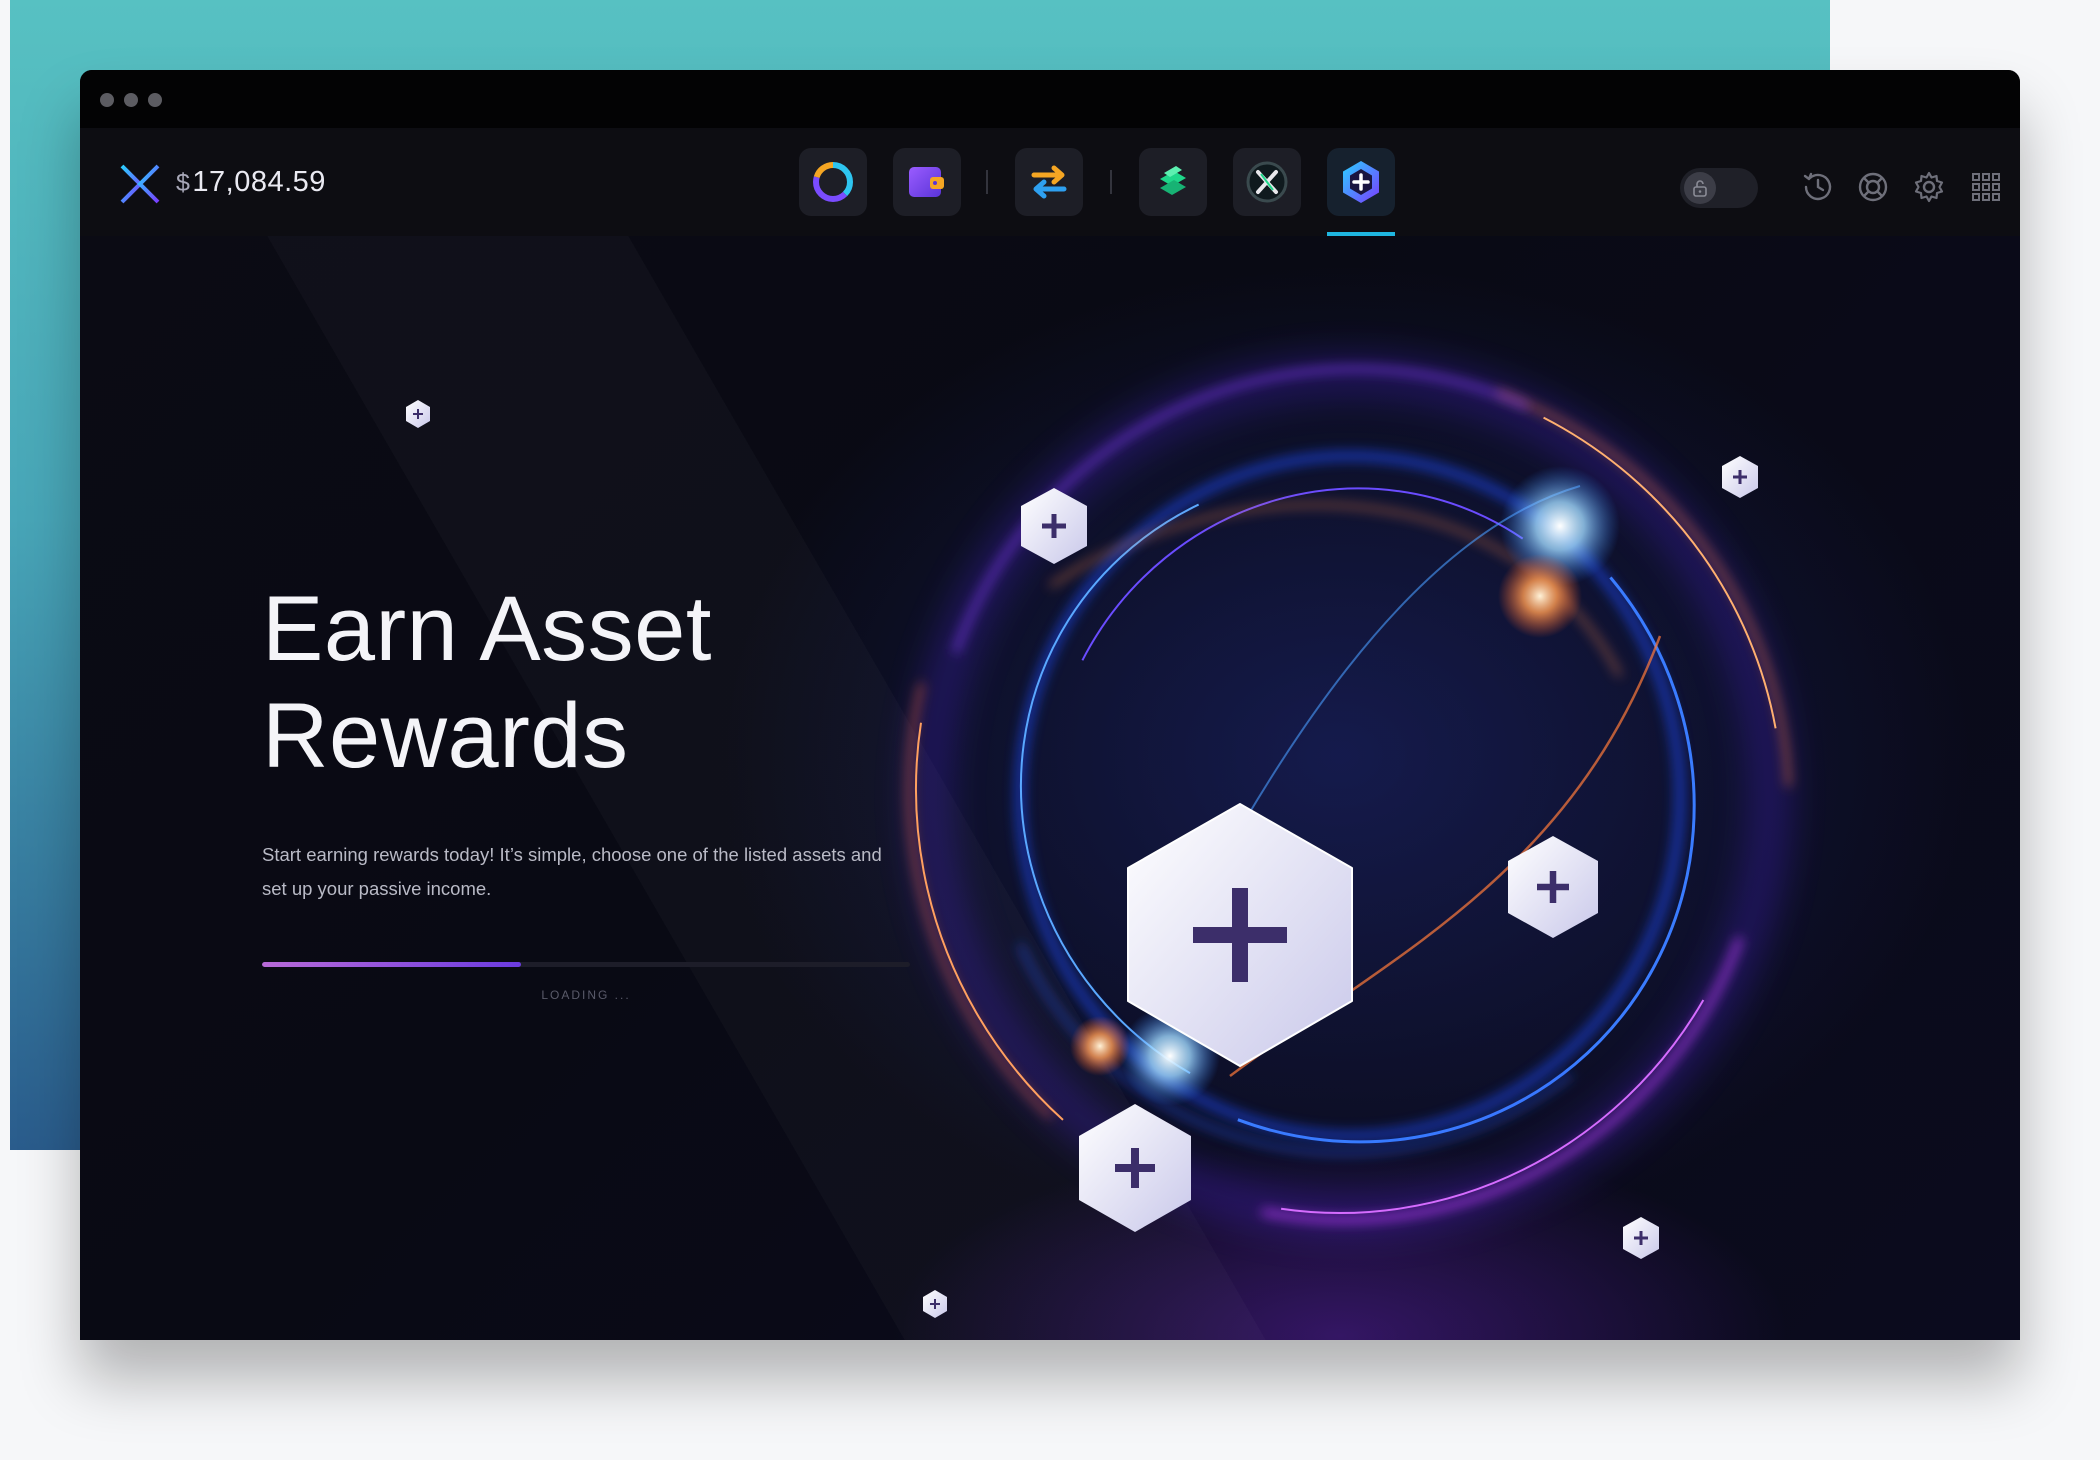 Image resolution: width=2100 pixels, height=1460 pixels. What do you see at coordinates (259, 182) in the screenshot?
I see `balance-amount: 17,084.59` at bounding box center [259, 182].